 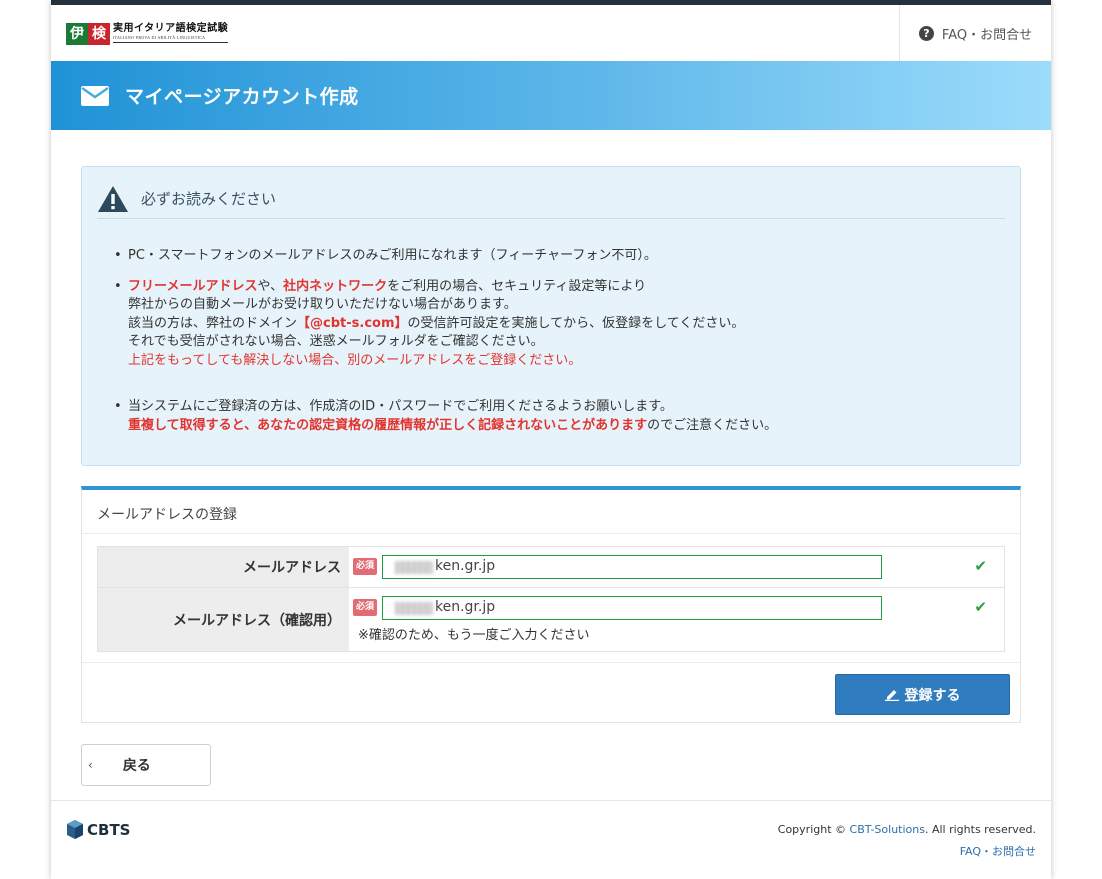 What do you see at coordinates (95, 95) in the screenshot?
I see `envelope-icon` at bounding box center [95, 95].